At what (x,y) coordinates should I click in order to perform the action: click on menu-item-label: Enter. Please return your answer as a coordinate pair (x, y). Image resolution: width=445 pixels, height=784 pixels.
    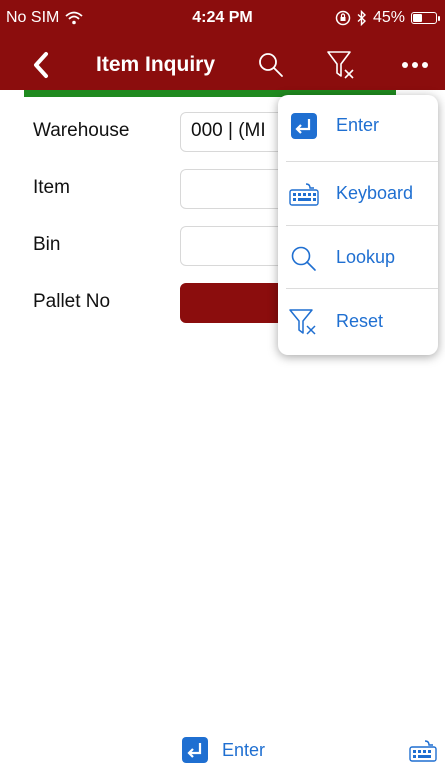
    Looking at the image, I should click on (358, 125).